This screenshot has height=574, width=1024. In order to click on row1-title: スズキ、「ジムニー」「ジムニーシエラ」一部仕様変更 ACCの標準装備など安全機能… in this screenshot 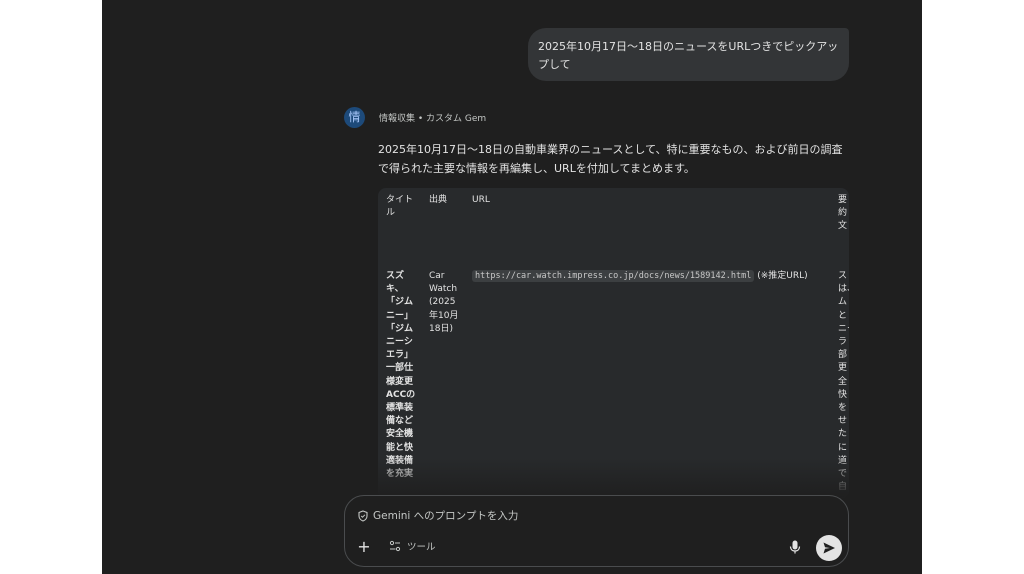, I will do `click(401, 375)`.